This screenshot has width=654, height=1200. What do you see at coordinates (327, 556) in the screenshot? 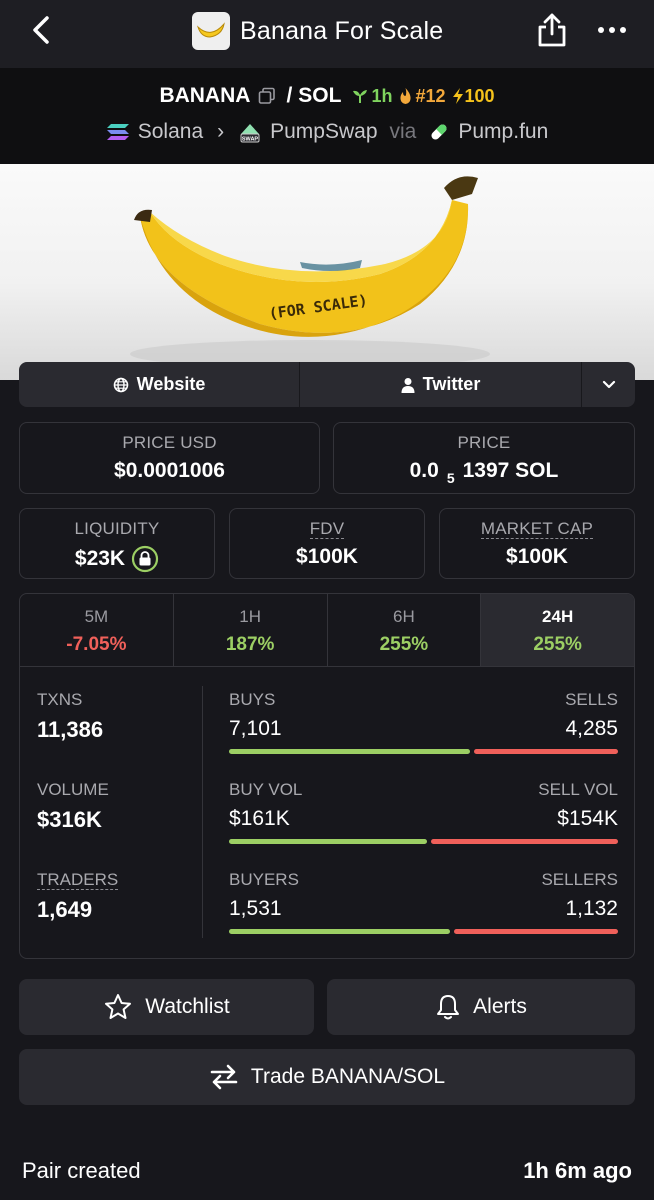
I see `fdv-value: $100K` at bounding box center [327, 556].